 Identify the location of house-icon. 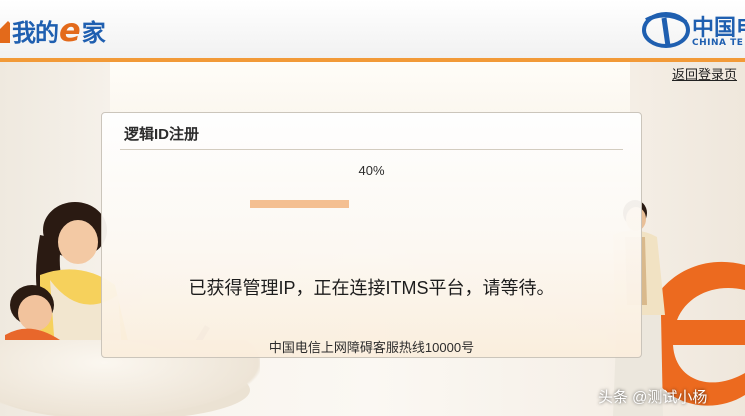
(5, 32).